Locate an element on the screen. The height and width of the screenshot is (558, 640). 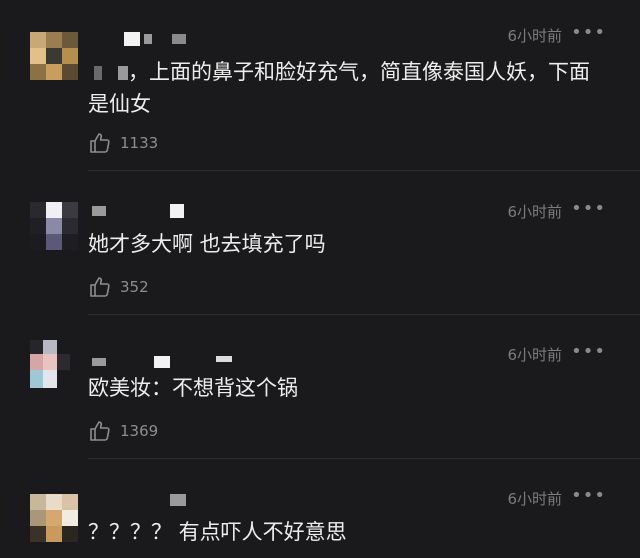
username-redacted-inline is located at coordinates (108, 73).